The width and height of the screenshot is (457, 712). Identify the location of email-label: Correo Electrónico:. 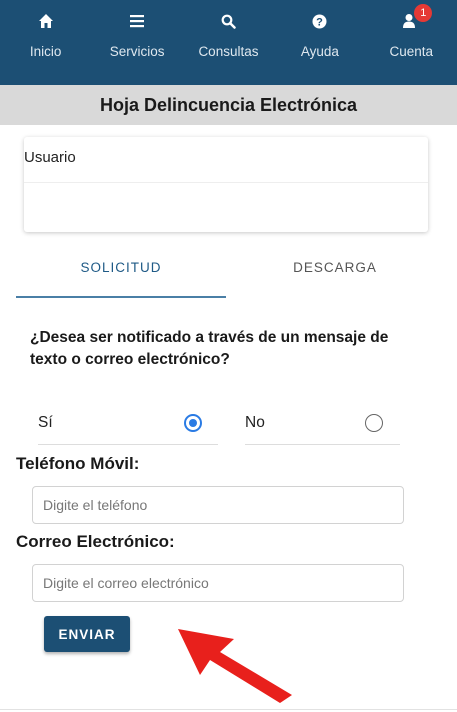
(95, 541).